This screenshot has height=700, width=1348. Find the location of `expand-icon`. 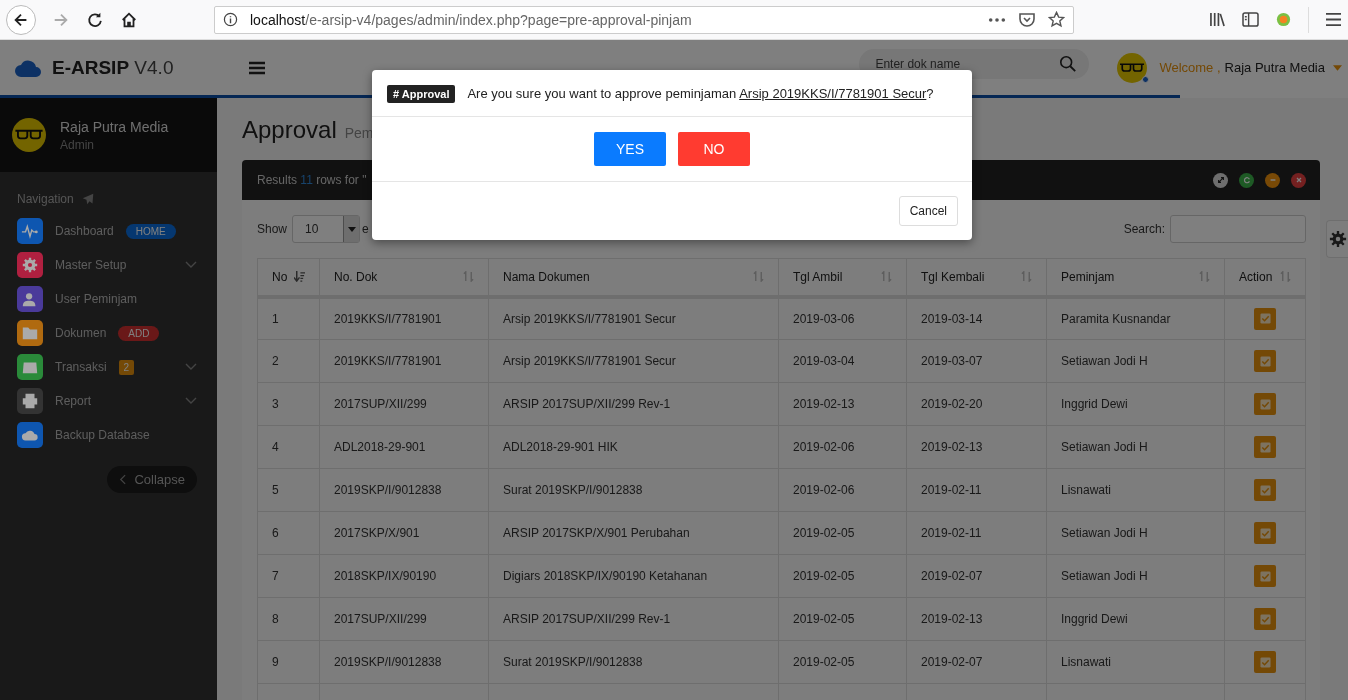

expand-icon is located at coordinates (1220, 180).